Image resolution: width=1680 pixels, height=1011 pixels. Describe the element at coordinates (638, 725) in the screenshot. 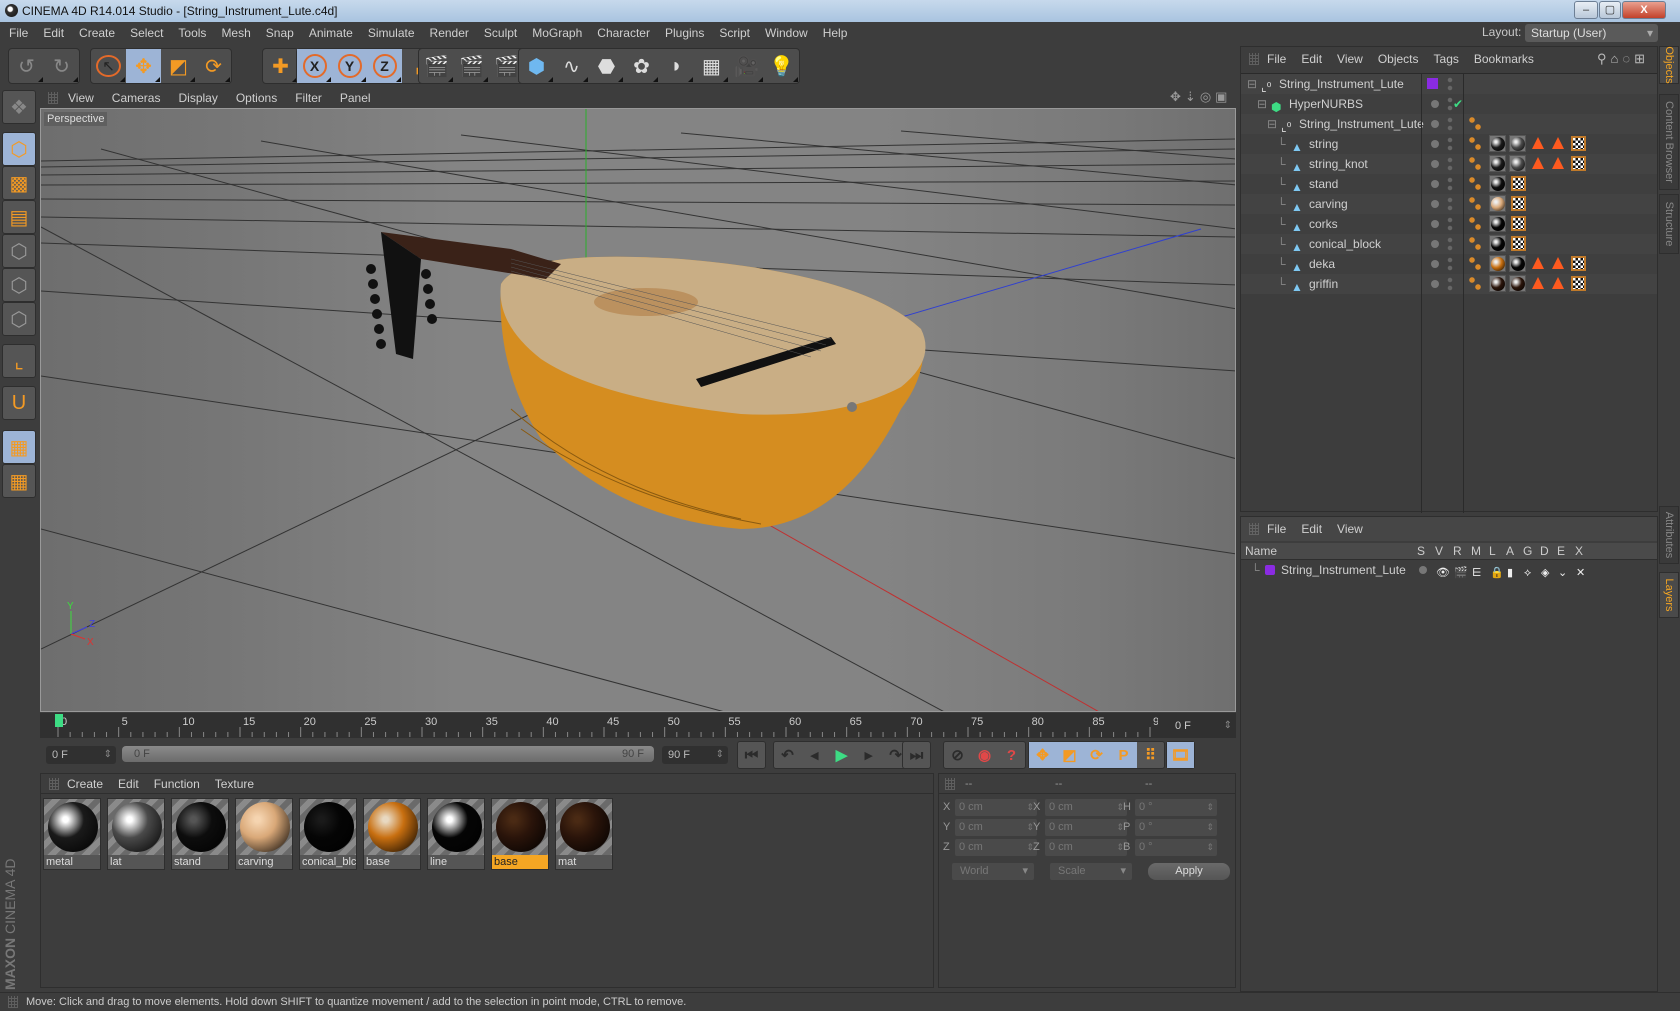

I see `timeline-ruler: 051015202530354045505560657075808590` at that location.